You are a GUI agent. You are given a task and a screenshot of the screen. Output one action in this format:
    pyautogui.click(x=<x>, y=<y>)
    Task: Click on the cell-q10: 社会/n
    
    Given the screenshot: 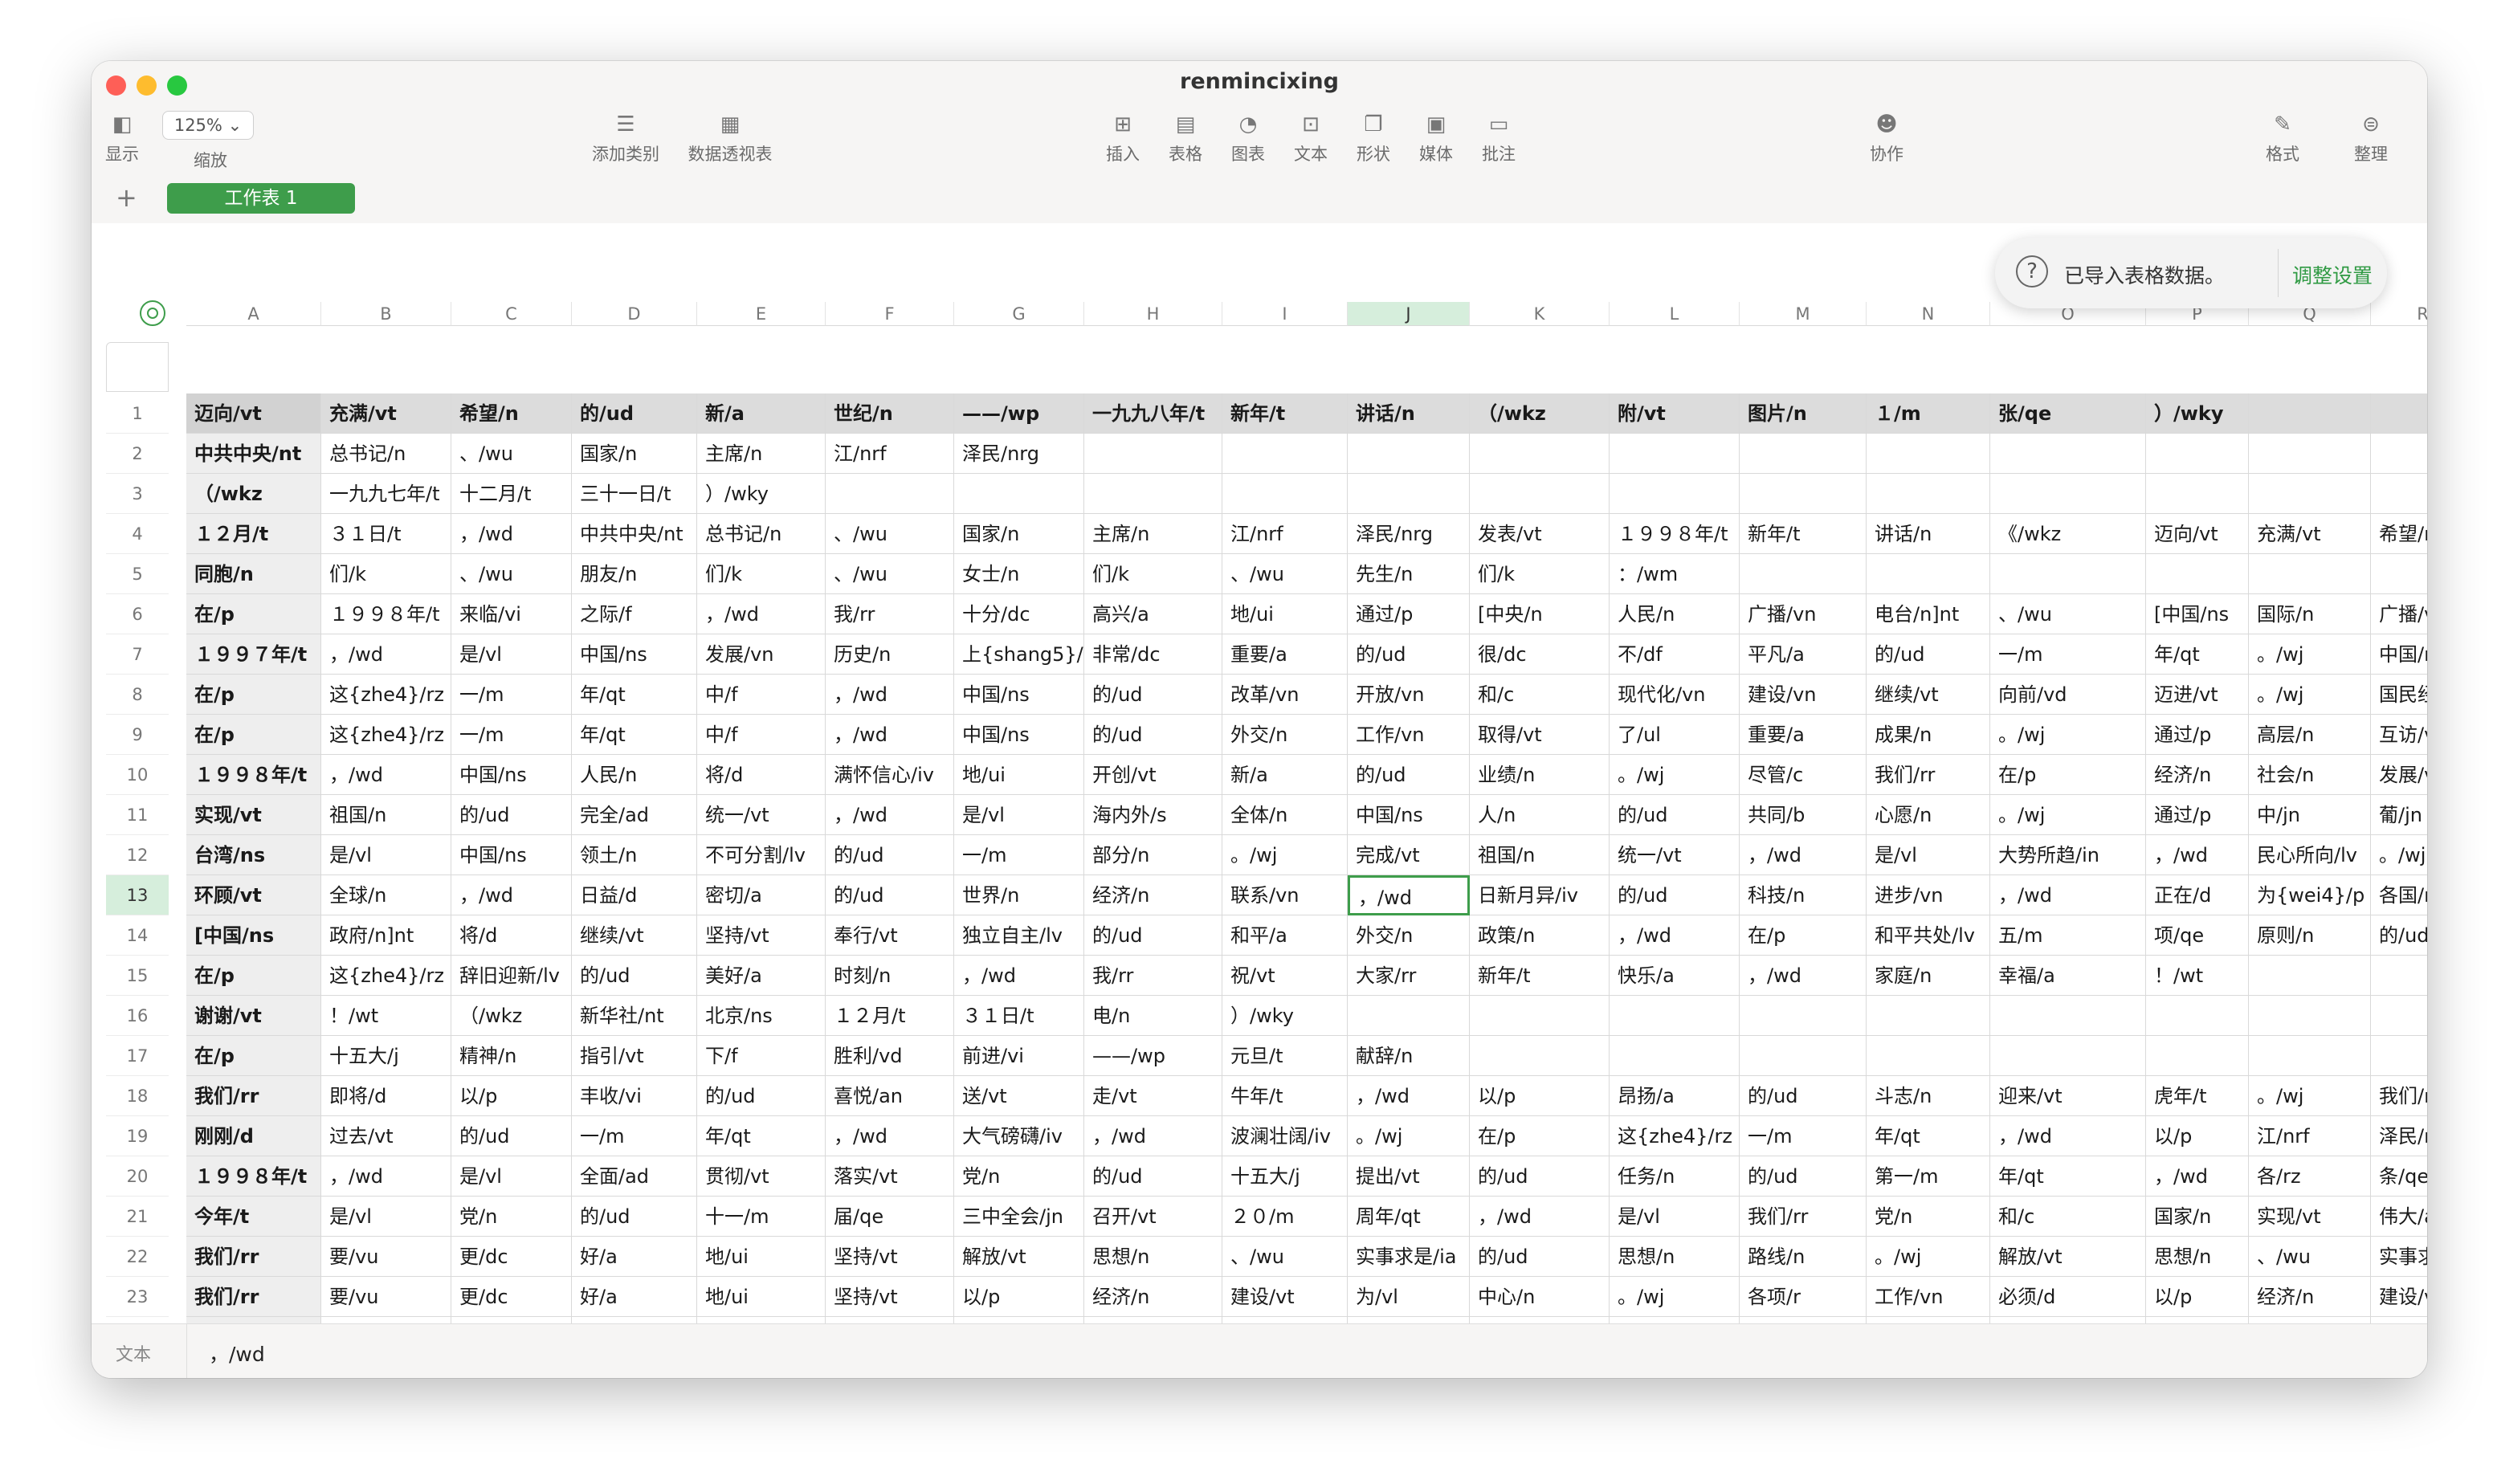 What is the action you would take?
    pyautogui.click(x=2310, y=775)
    